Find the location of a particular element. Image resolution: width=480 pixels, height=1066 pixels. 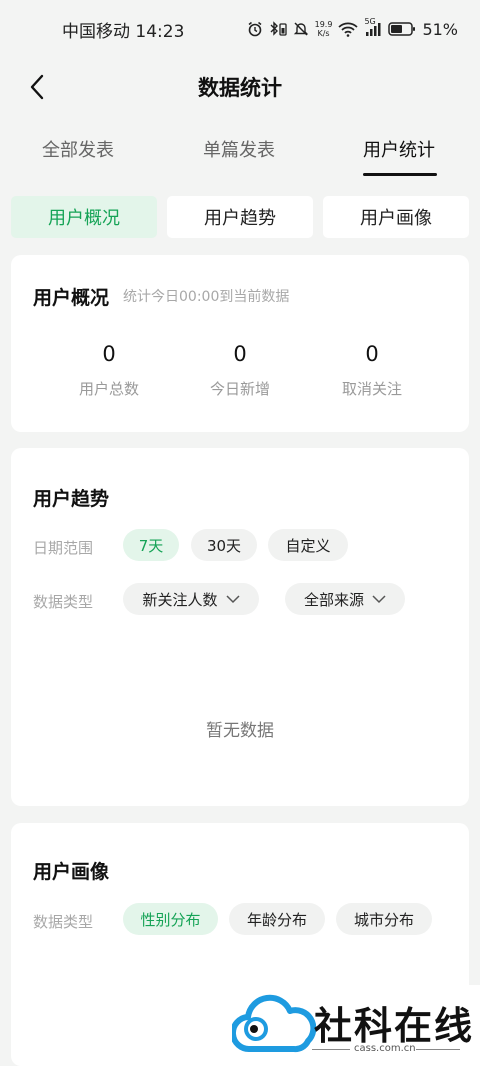

date-30-days-chip: 30天 is located at coordinates (224, 545).